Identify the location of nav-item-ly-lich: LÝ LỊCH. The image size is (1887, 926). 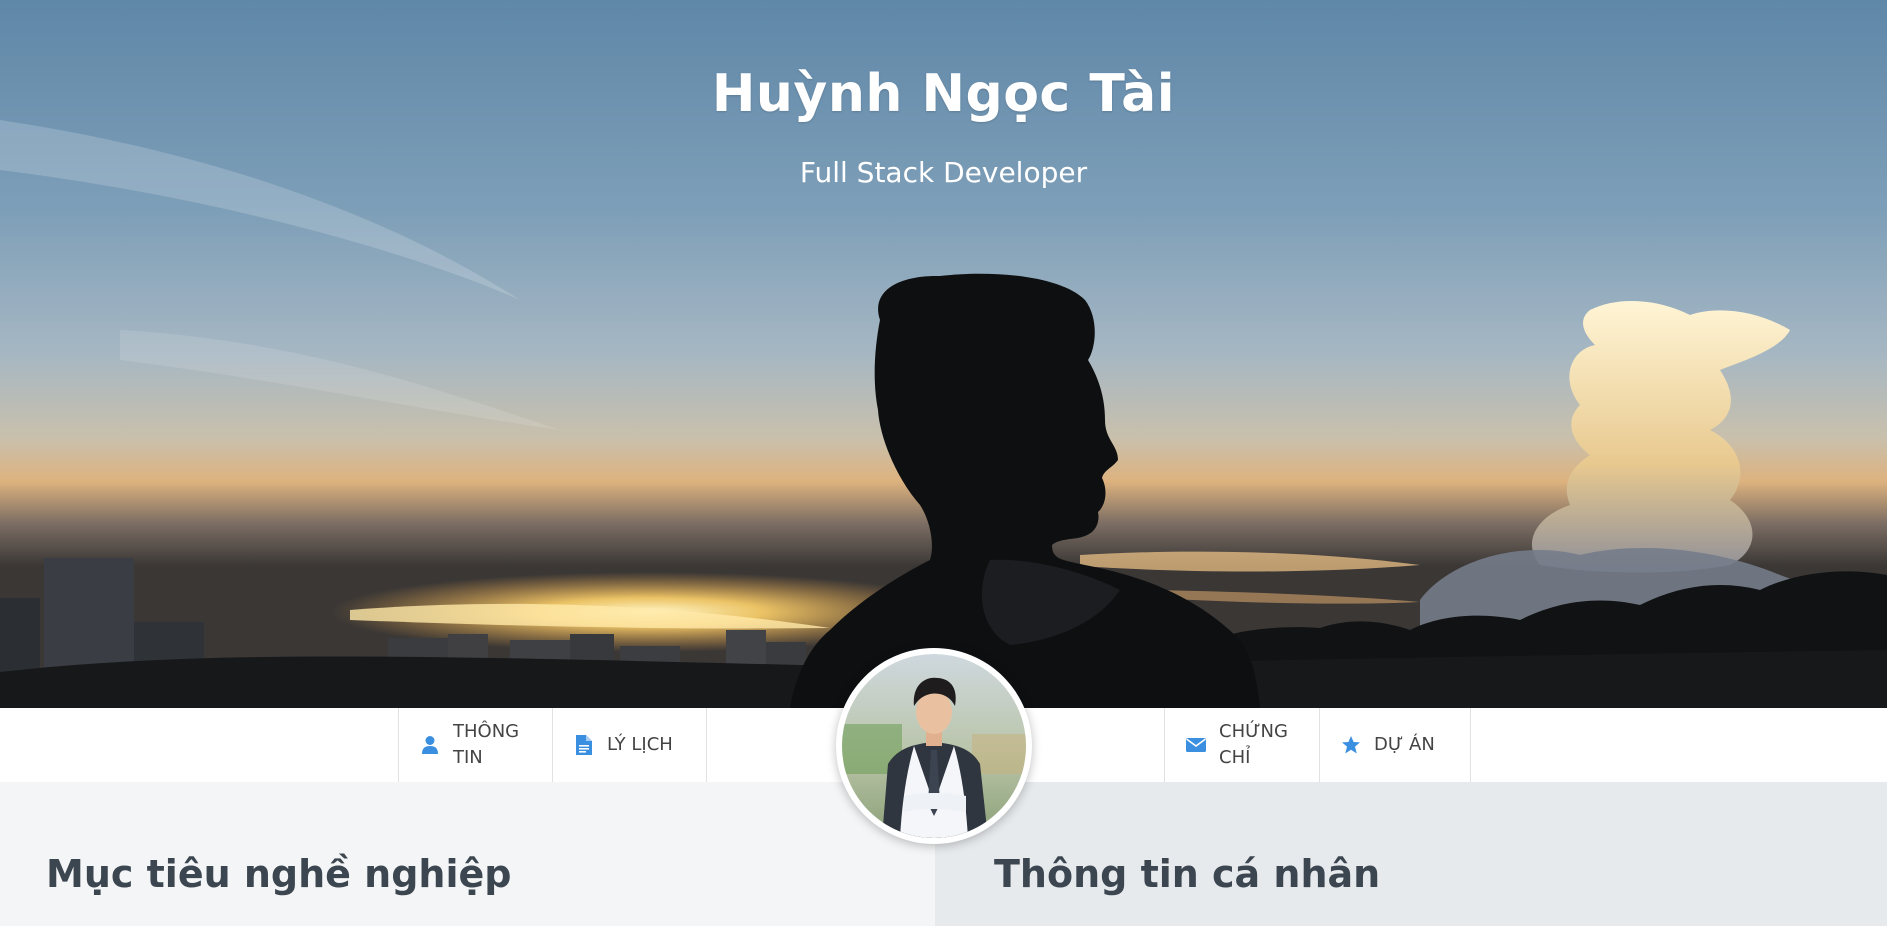
(629, 745).